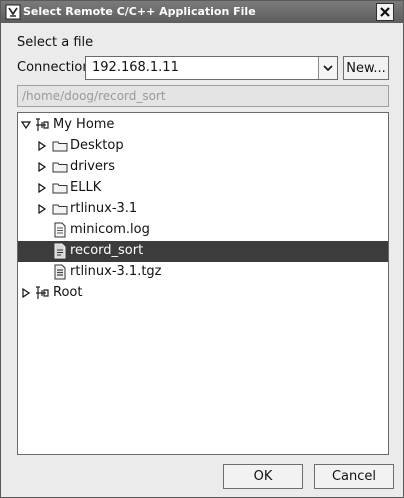 The image size is (404, 498). What do you see at coordinates (263, 476) in the screenshot?
I see `ok-button: OK` at bounding box center [263, 476].